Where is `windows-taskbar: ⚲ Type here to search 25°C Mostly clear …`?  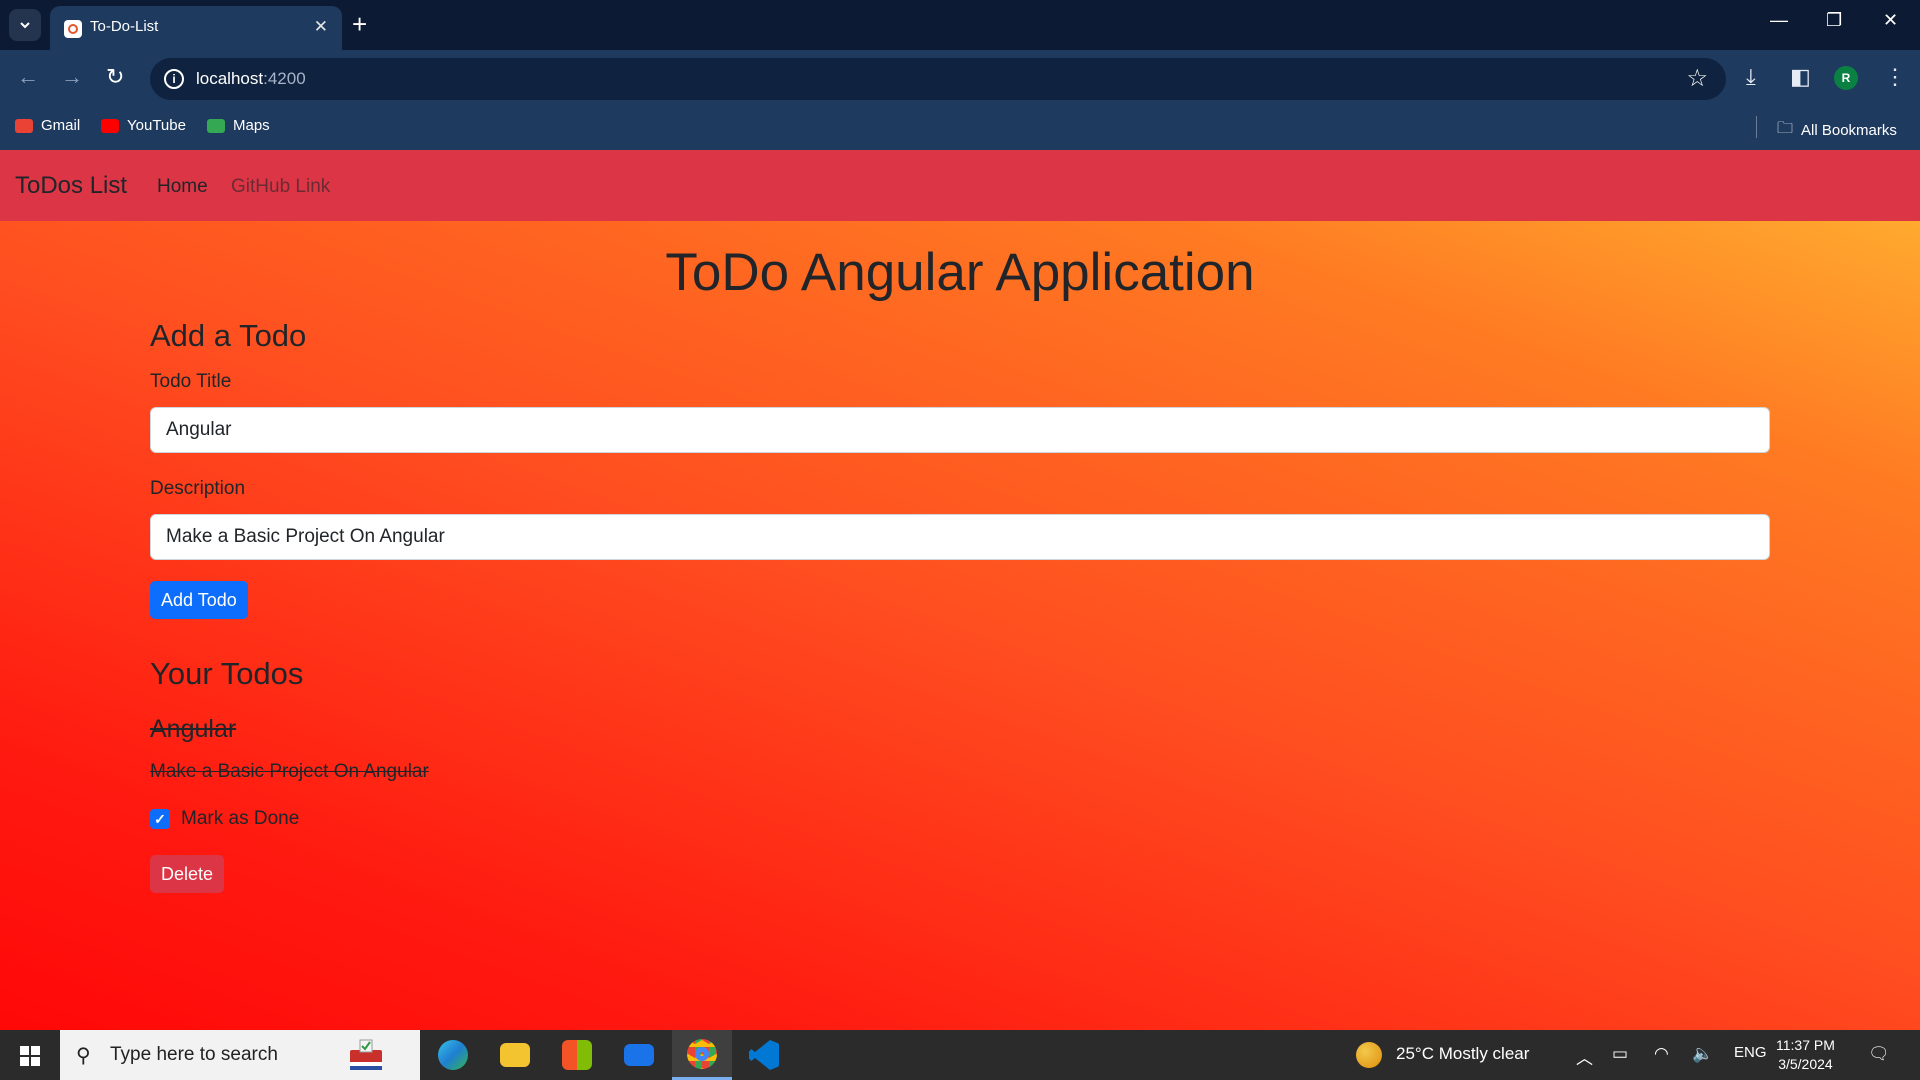 windows-taskbar: ⚲ Type here to search 25°C Mostly clear … is located at coordinates (960, 1055).